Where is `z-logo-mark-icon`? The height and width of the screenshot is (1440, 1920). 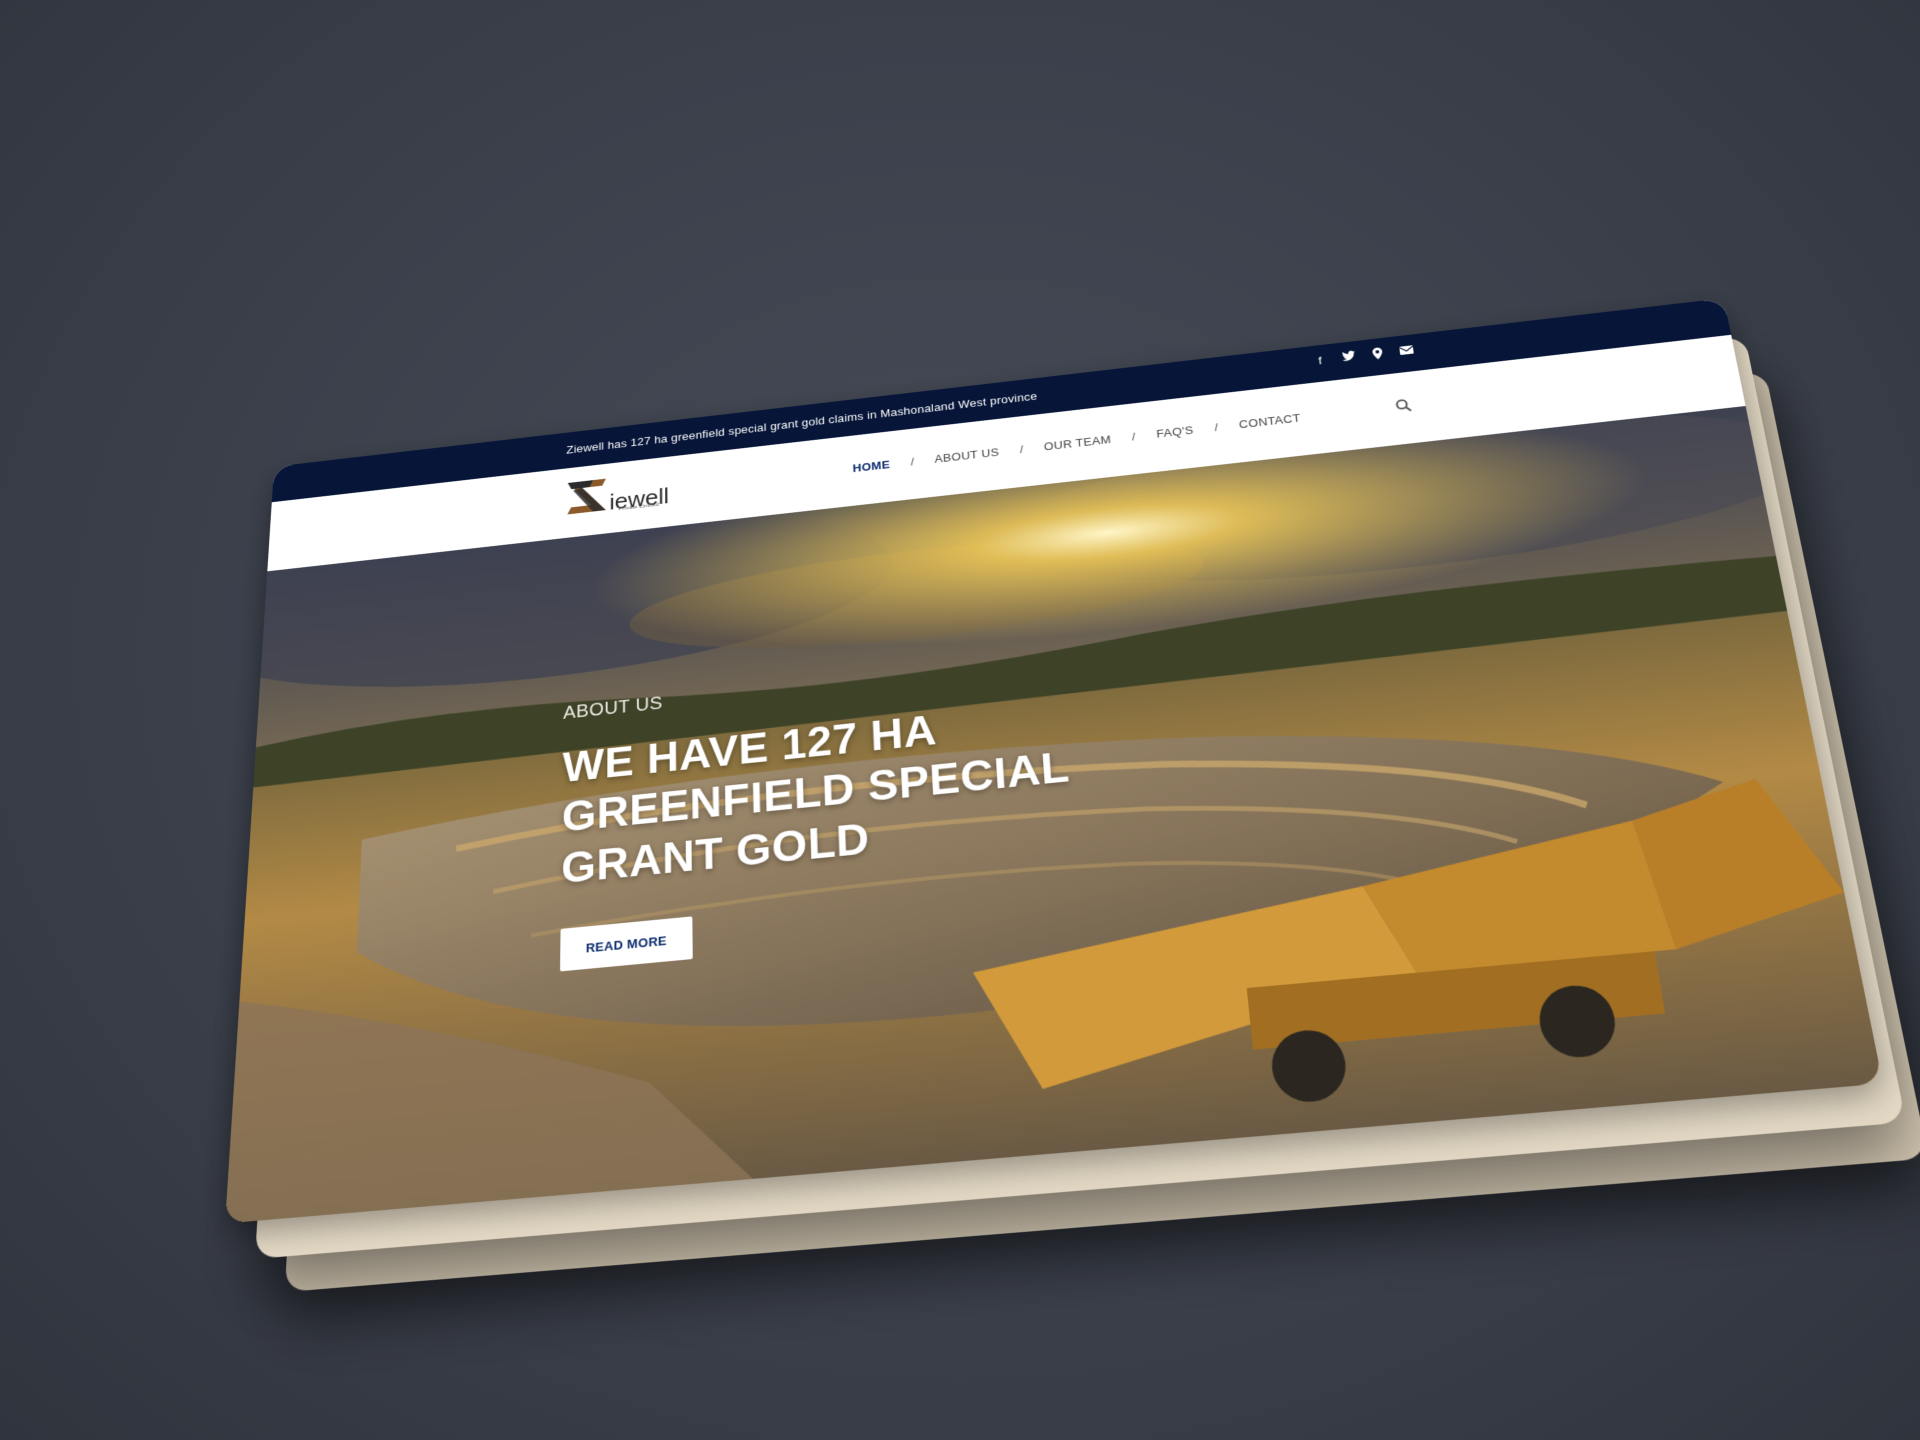 z-logo-mark-icon is located at coordinates (587, 496).